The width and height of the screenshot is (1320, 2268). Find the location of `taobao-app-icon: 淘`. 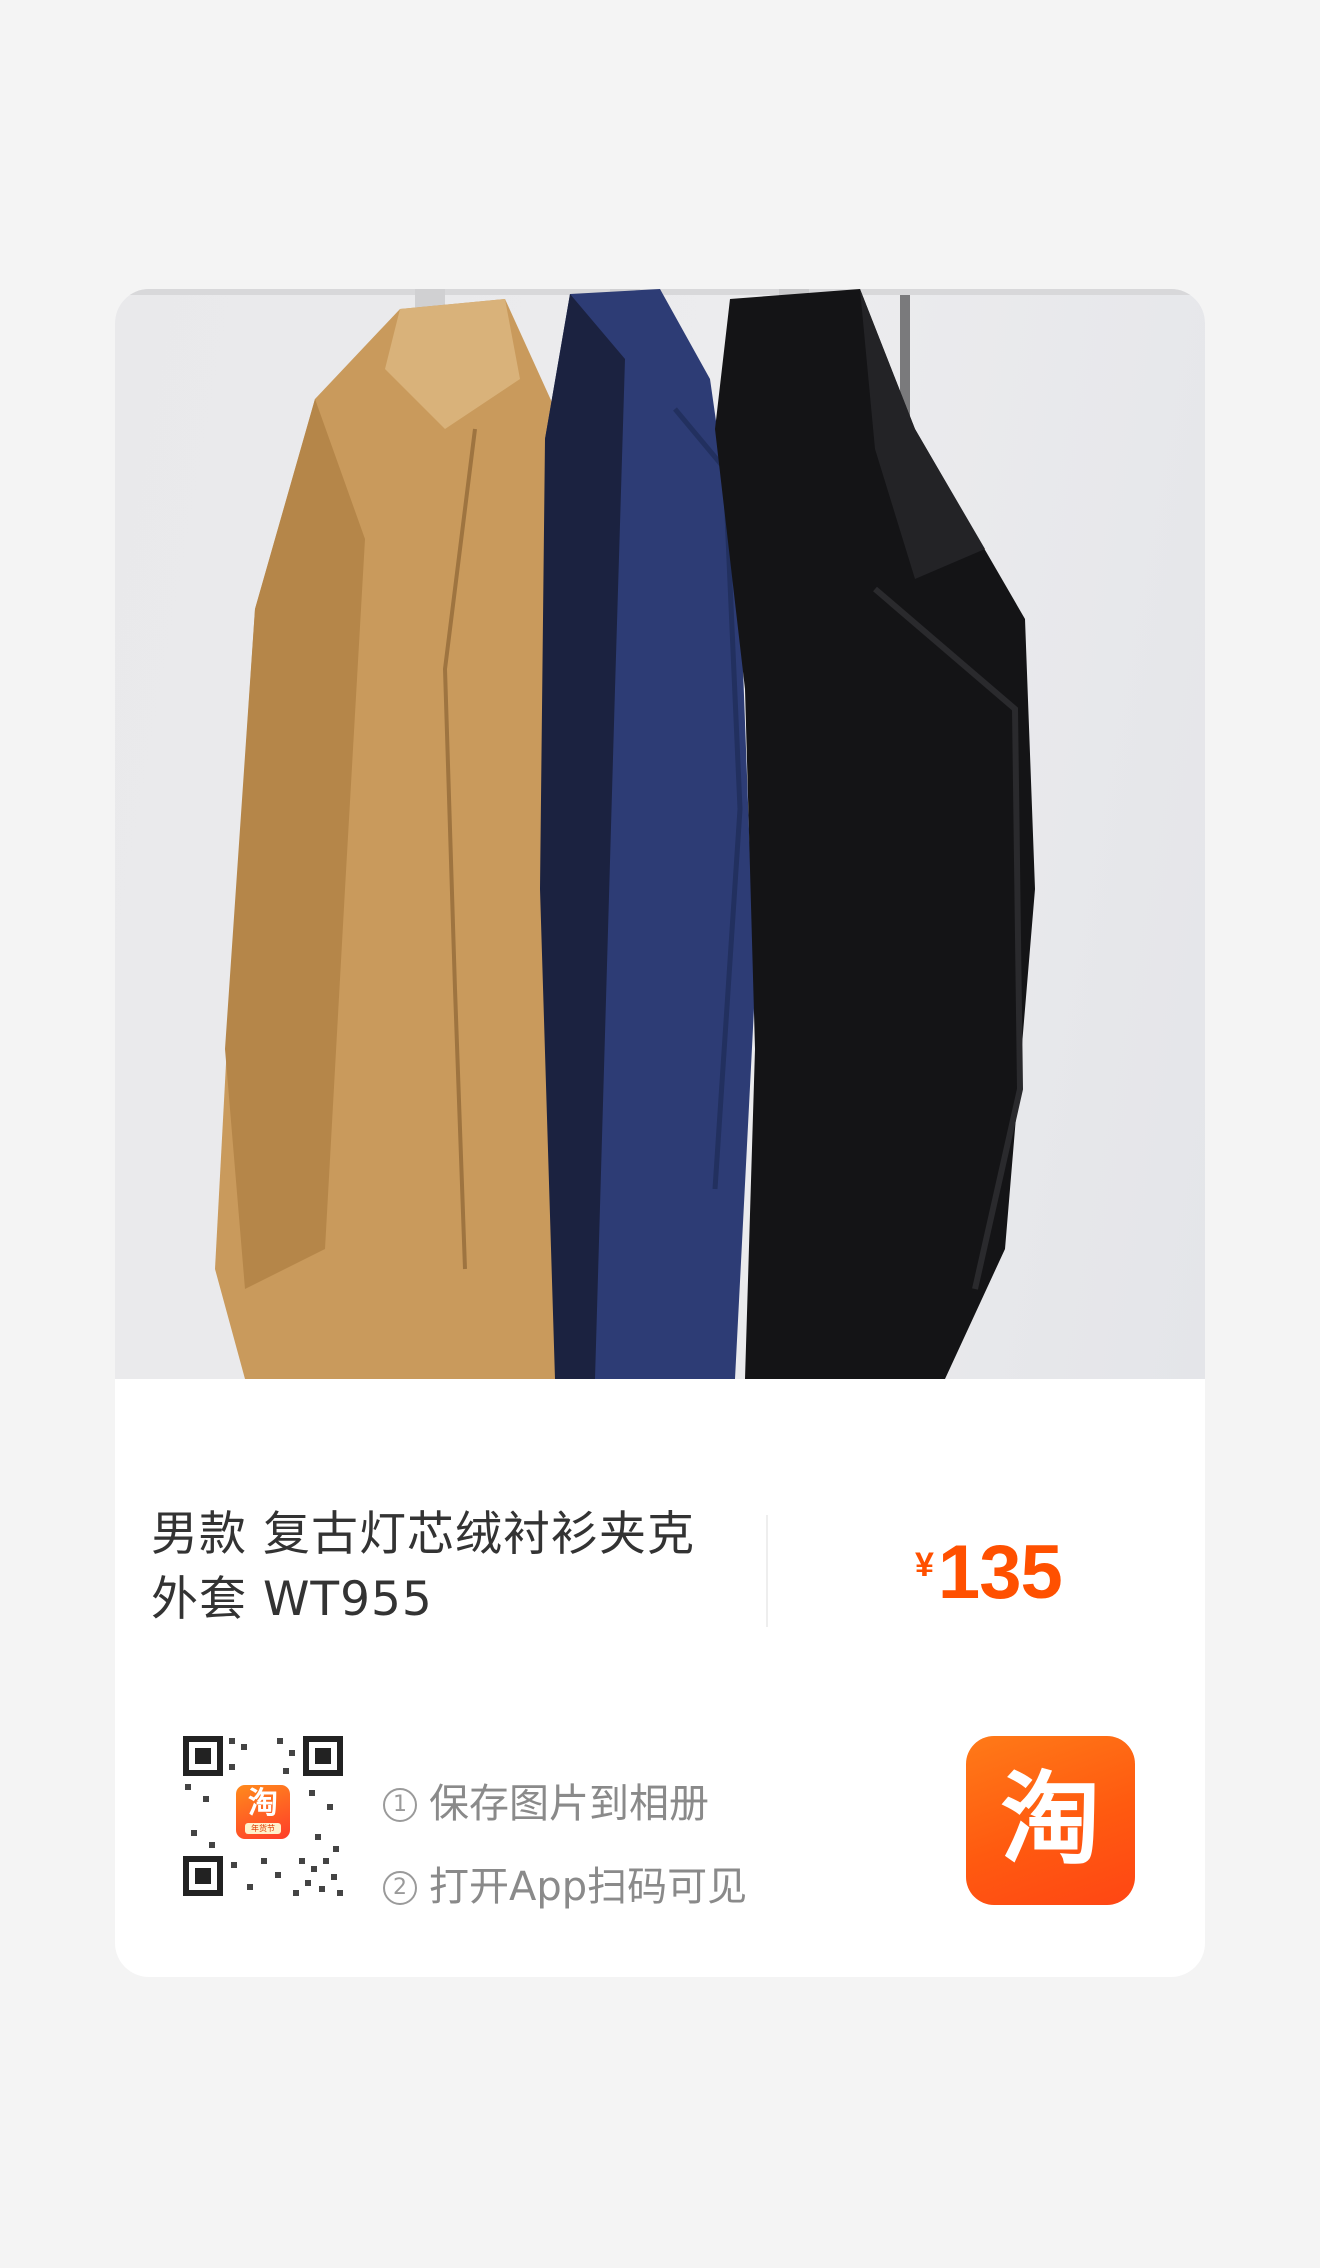

taobao-app-icon: 淘 is located at coordinates (1050, 1820).